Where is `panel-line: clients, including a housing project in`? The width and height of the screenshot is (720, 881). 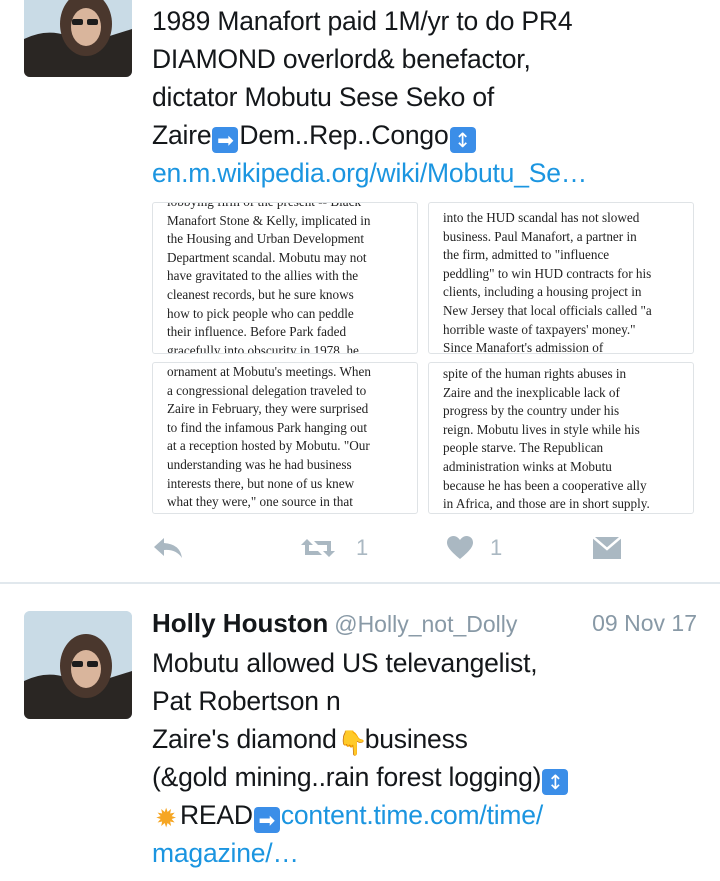
panel-line: clients, including a housing project in is located at coordinates (542, 292).